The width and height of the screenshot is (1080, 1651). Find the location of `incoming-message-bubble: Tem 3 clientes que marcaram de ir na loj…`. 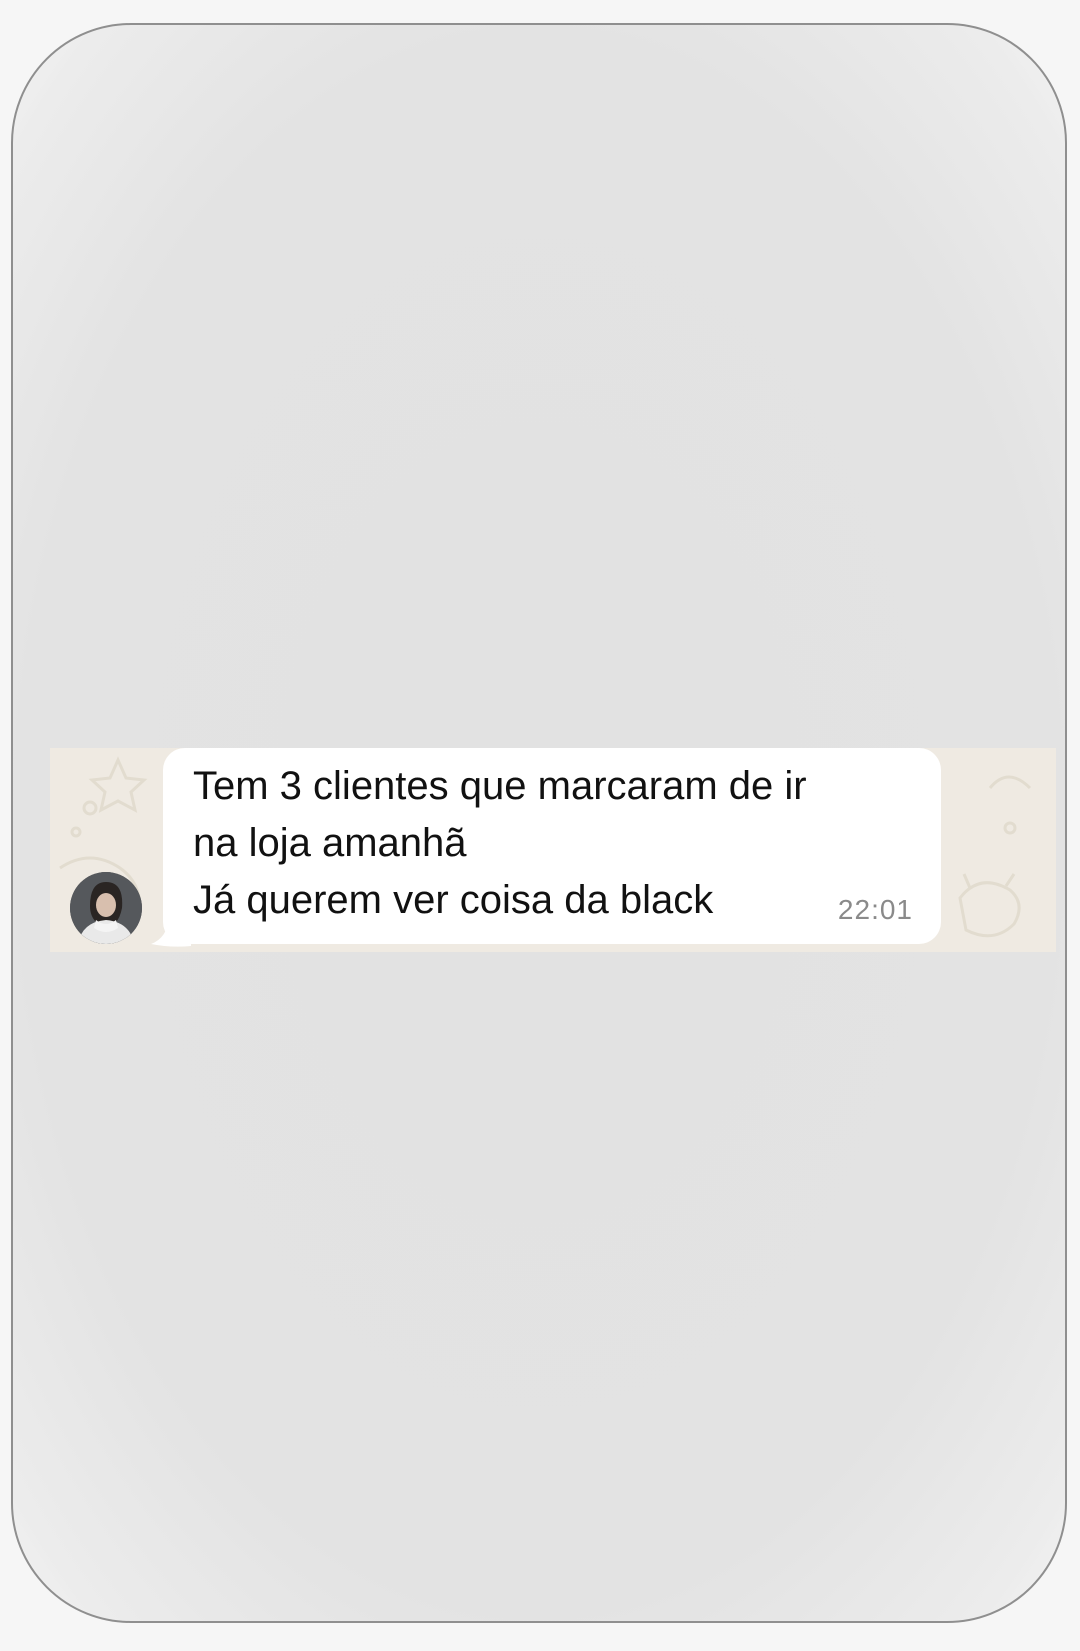

incoming-message-bubble: Tem 3 clientes que marcaram de ir na loj… is located at coordinates (552, 846).